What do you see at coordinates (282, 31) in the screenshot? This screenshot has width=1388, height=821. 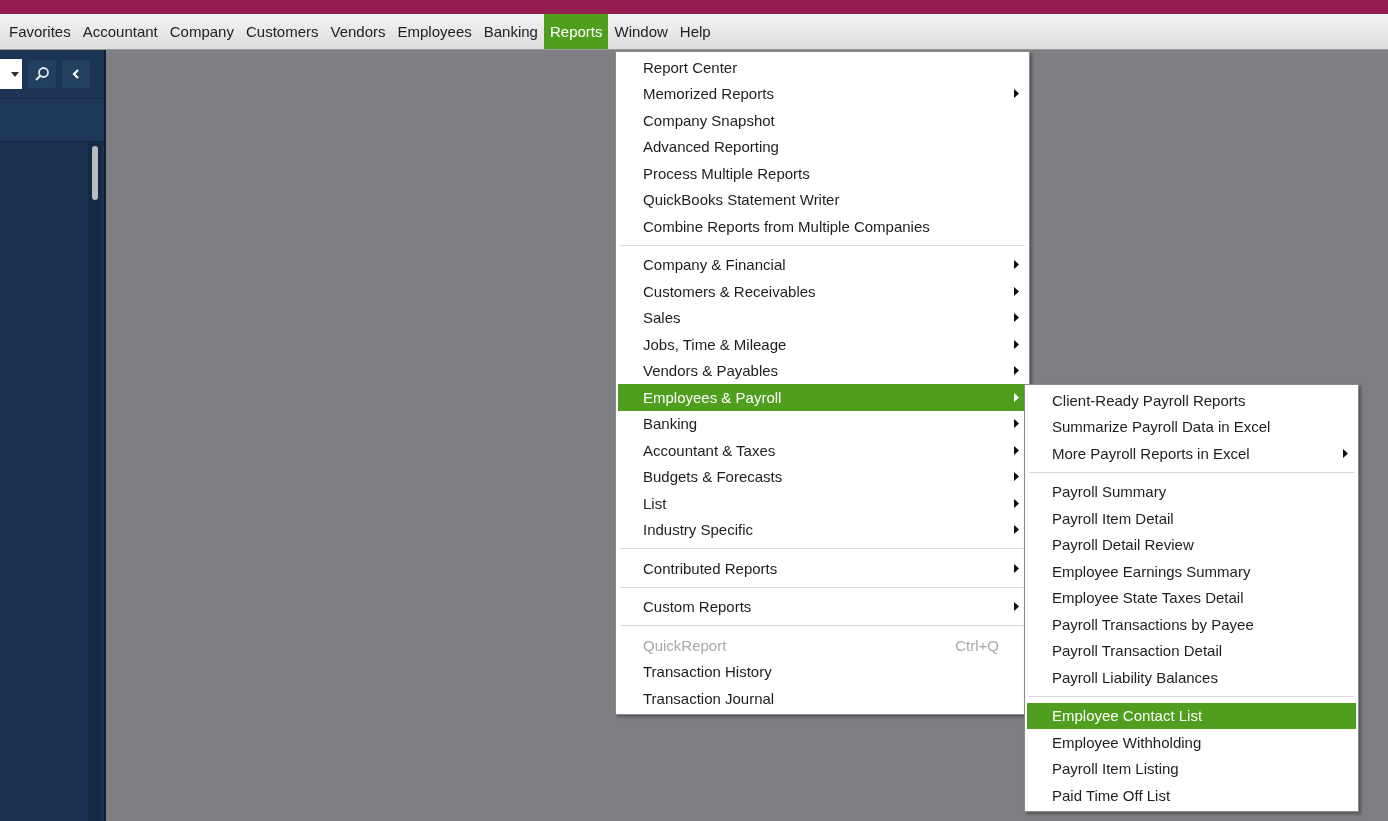 I see `menu-bar-item: Customers` at bounding box center [282, 31].